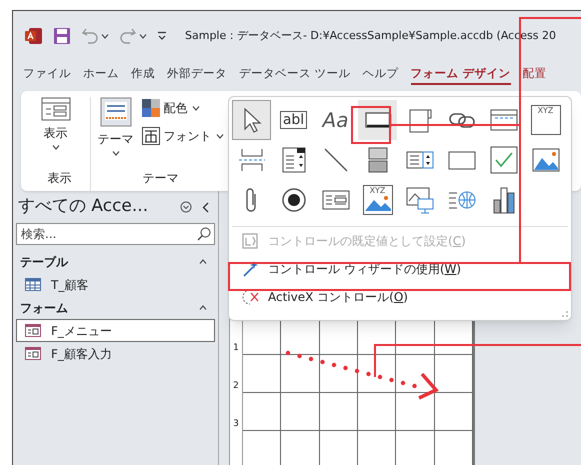 Image resolution: width=581 pixels, height=465 pixels. I want to click on undo-caret-icon, so click(105, 36).